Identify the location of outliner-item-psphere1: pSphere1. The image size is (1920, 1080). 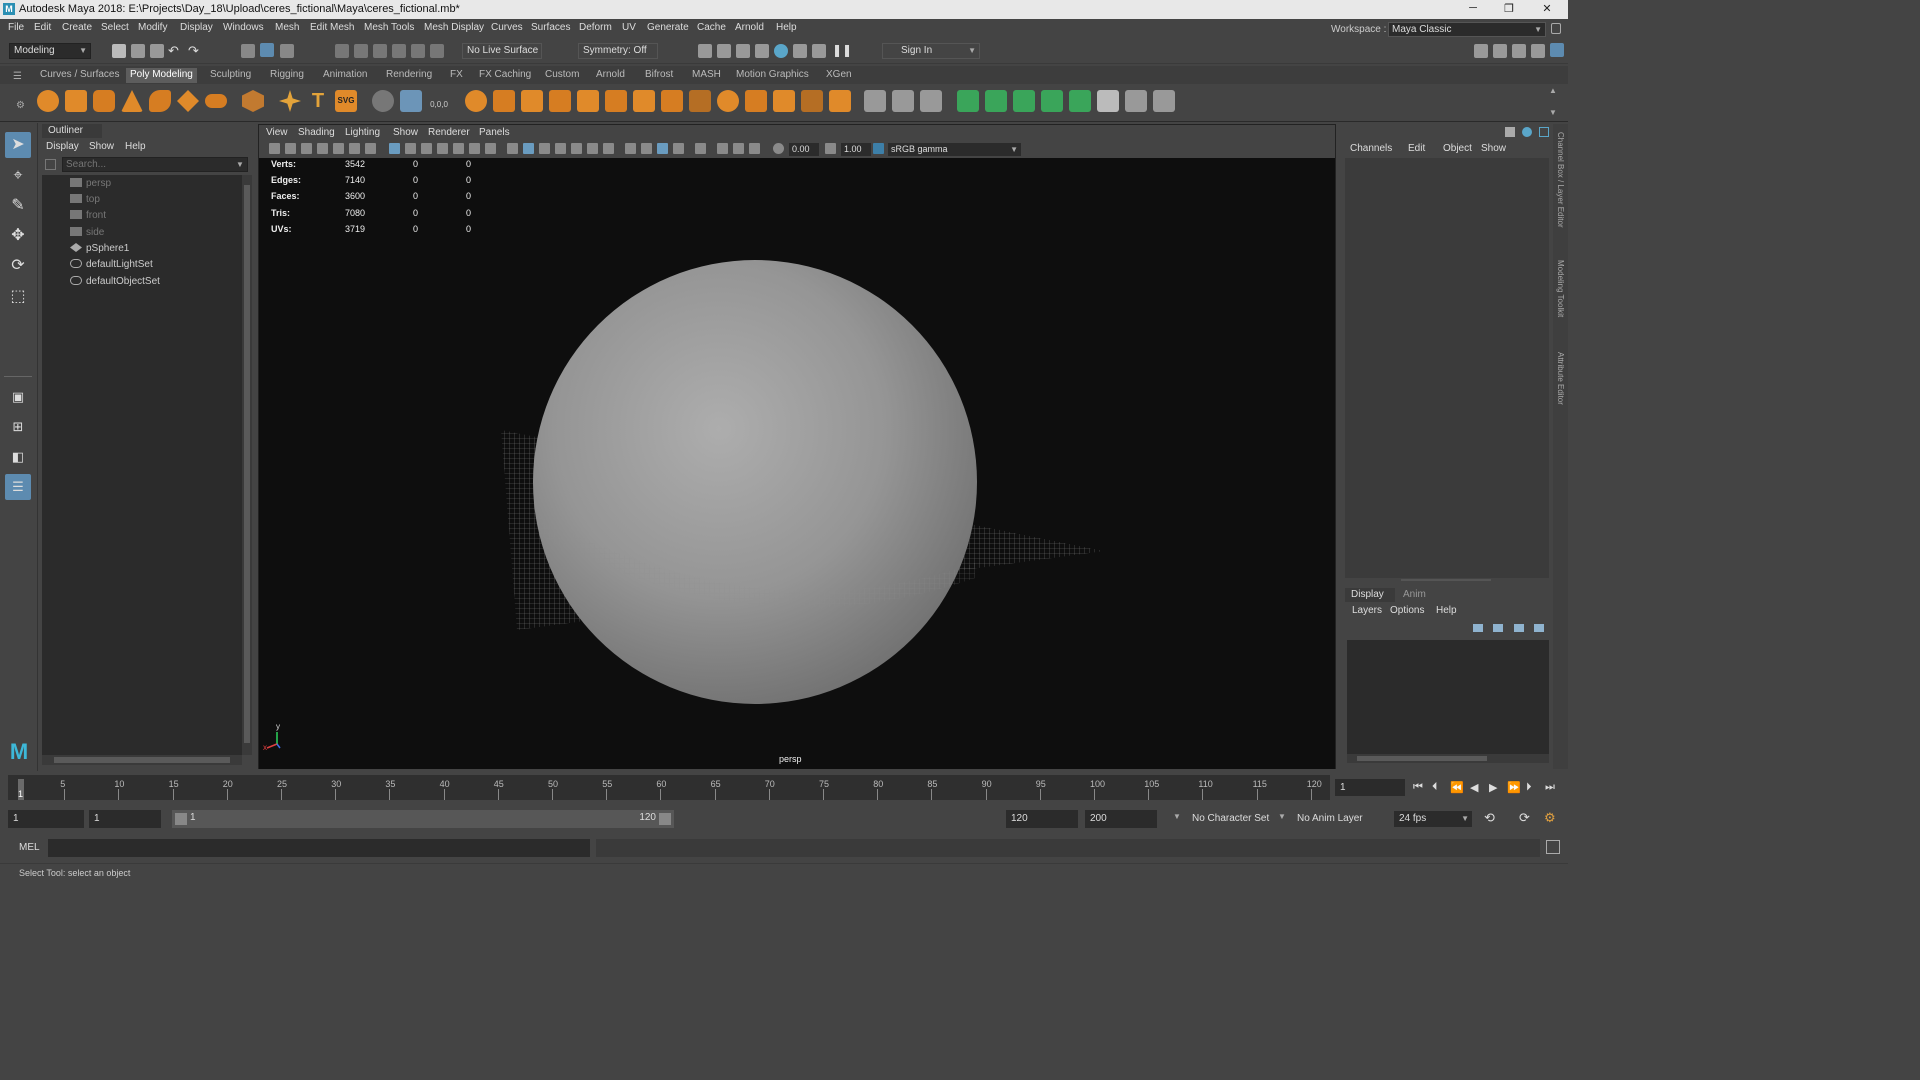
(99, 248).